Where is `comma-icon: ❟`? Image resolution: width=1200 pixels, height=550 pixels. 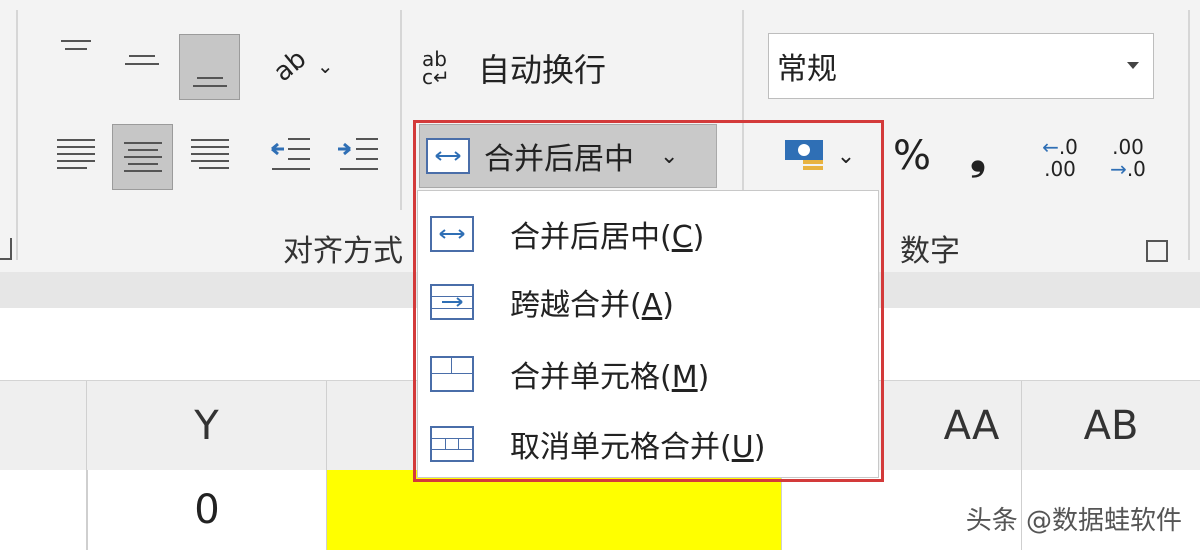 comma-icon: ❟ is located at coordinates (978, 156).